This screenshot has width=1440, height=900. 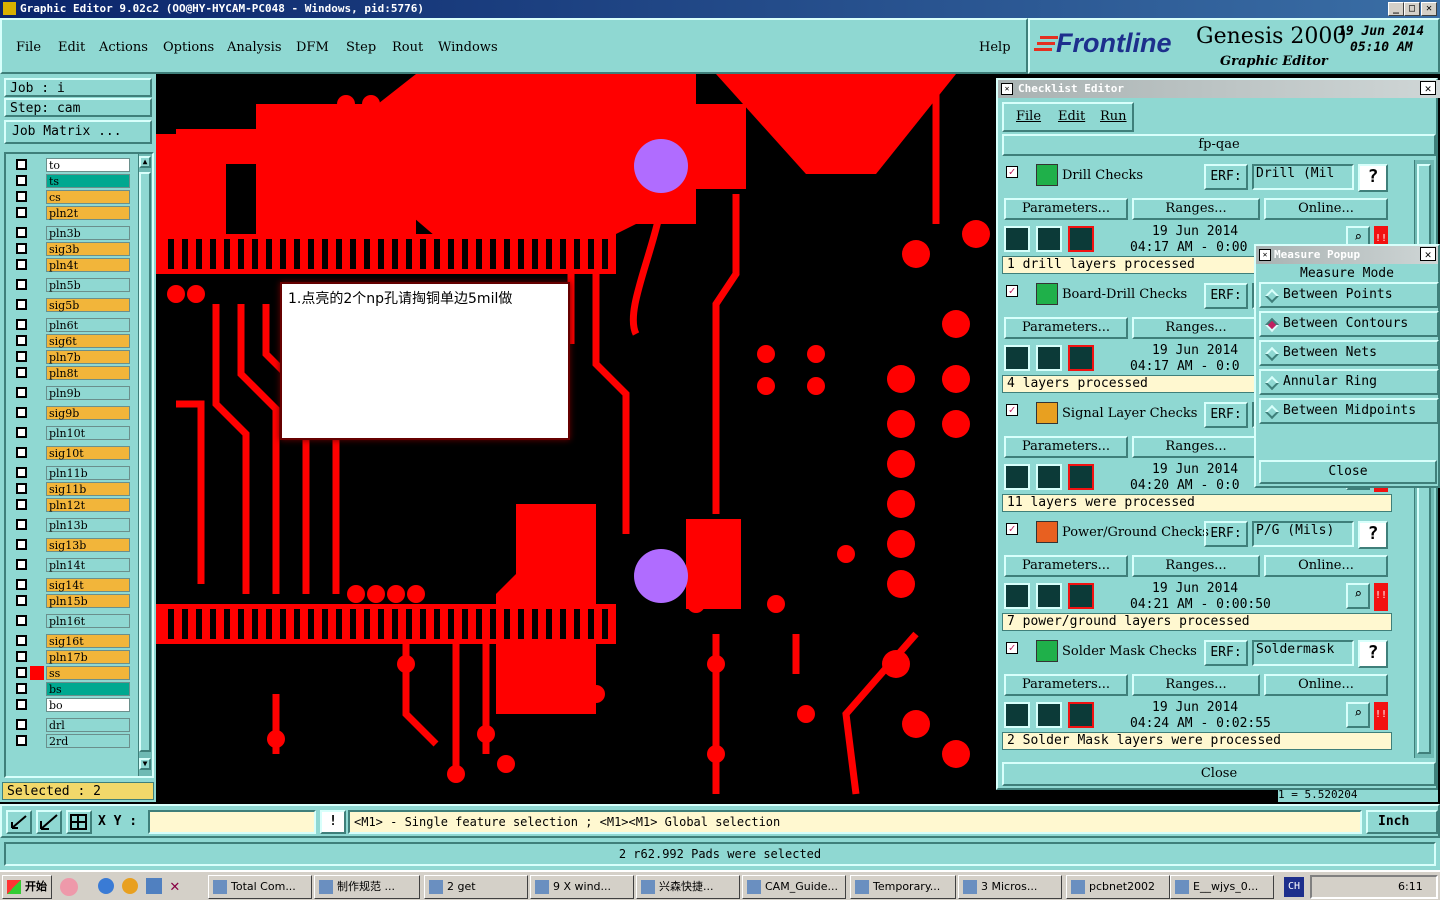 I want to click on layer-row-sig6t: sig6t, so click(x=72, y=341).